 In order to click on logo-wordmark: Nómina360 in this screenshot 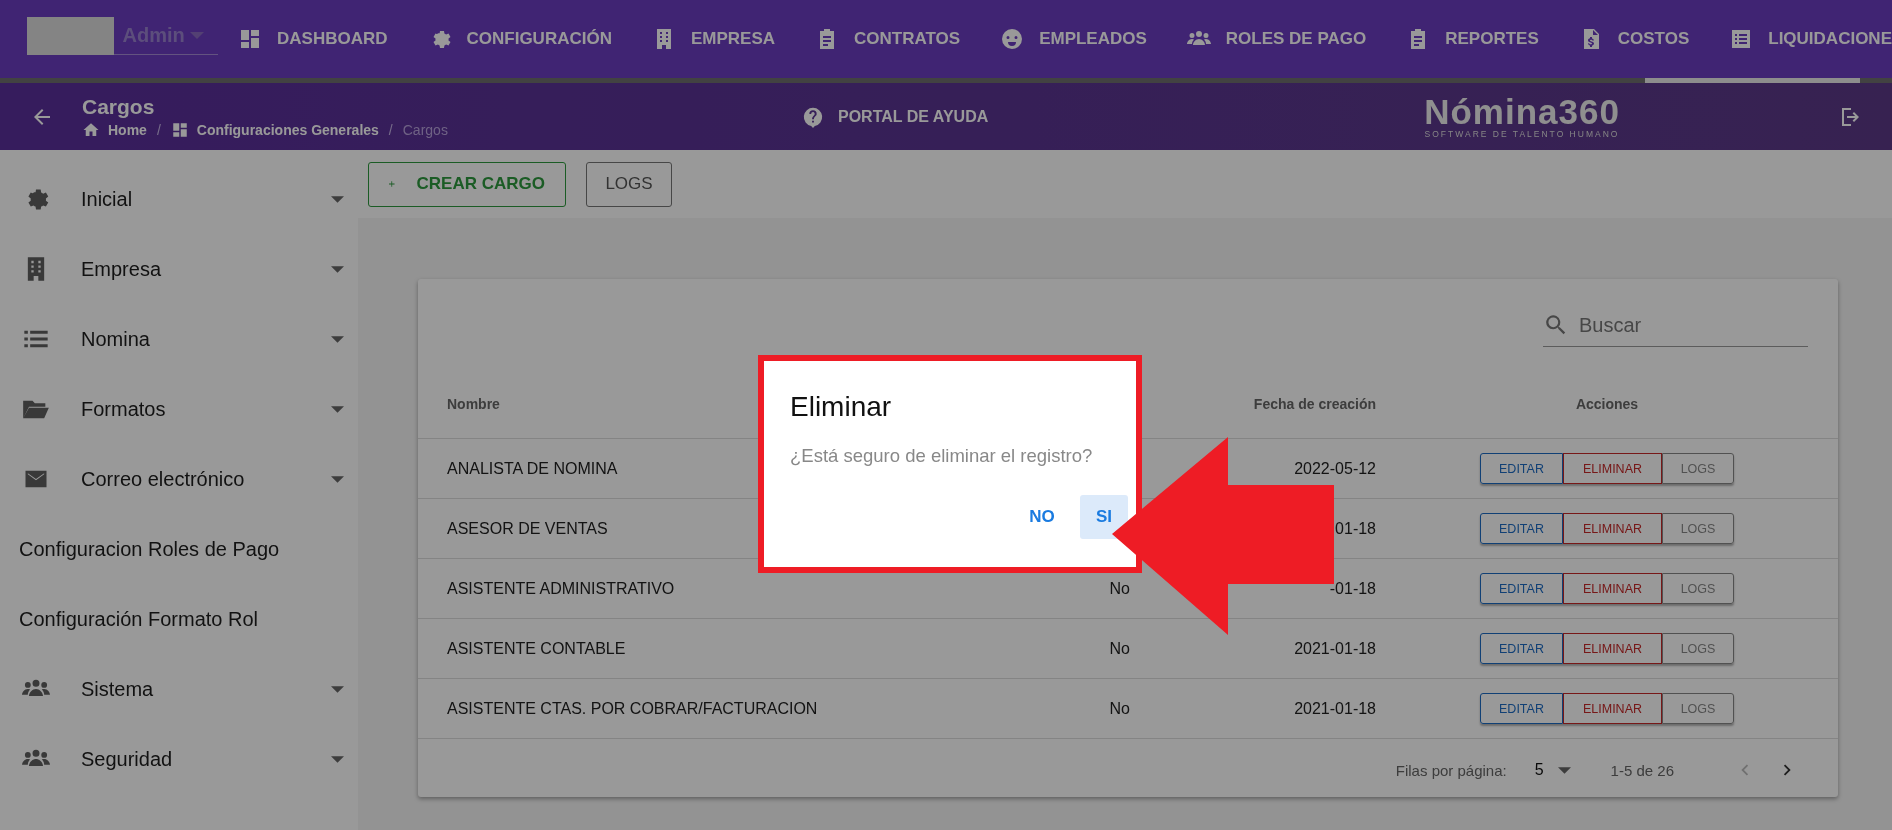, I will do `click(1522, 111)`.